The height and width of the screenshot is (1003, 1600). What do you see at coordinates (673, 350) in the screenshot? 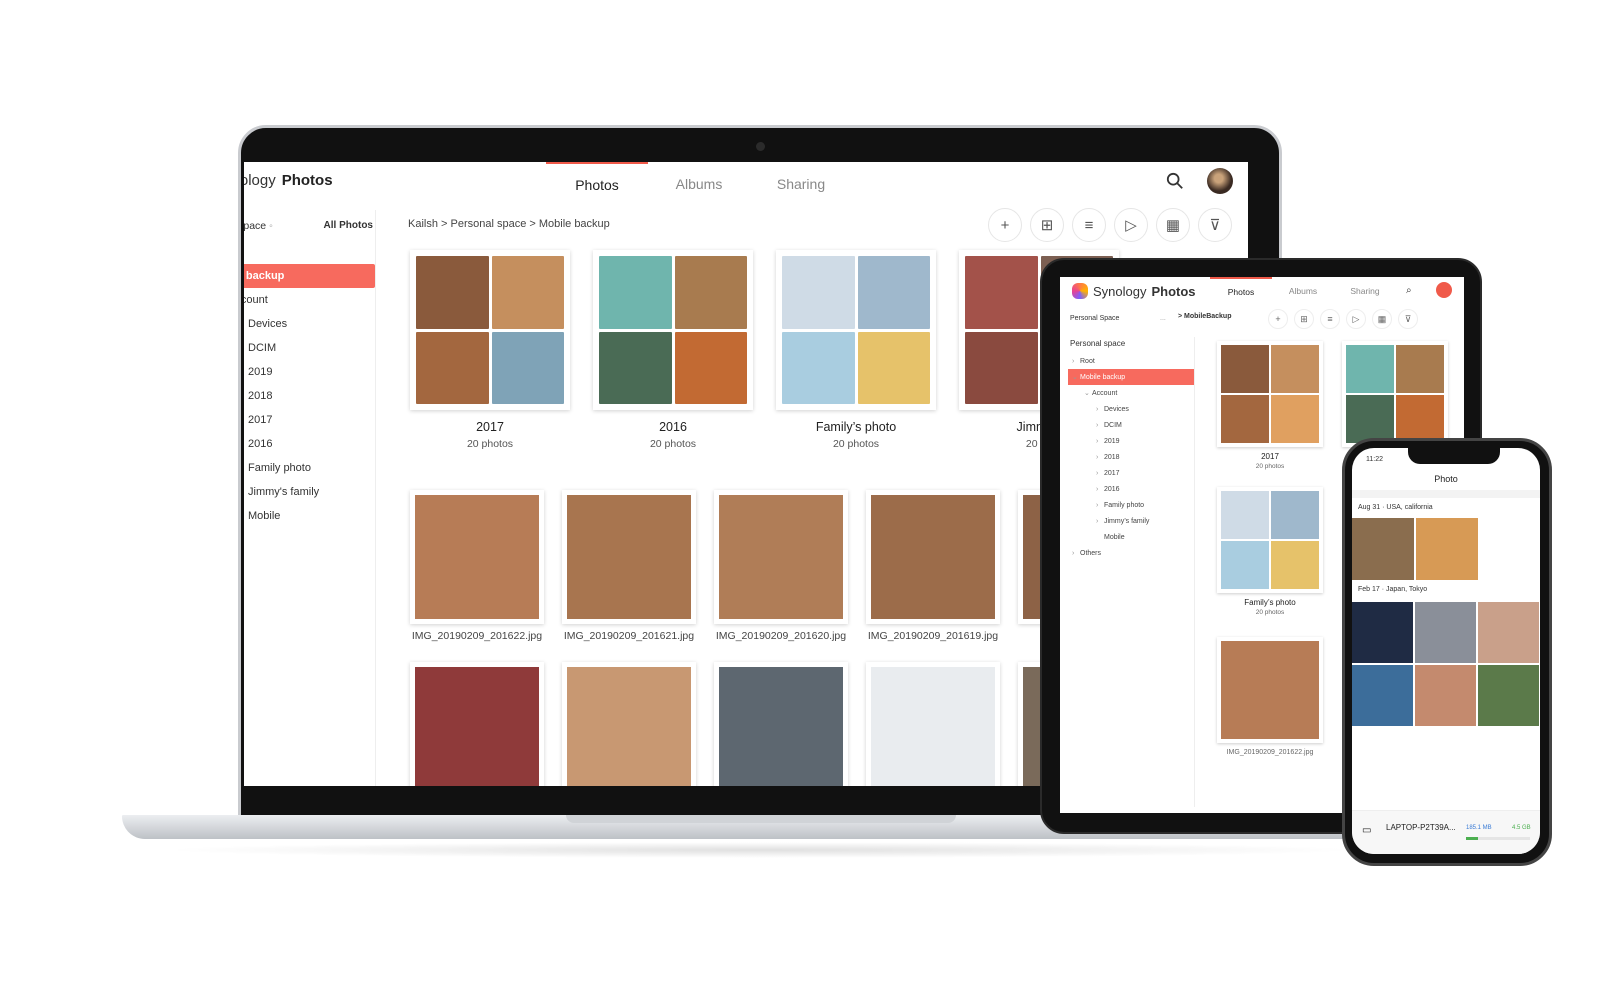
I see `album-card: 2016 20 photos` at bounding box center [673, 350].